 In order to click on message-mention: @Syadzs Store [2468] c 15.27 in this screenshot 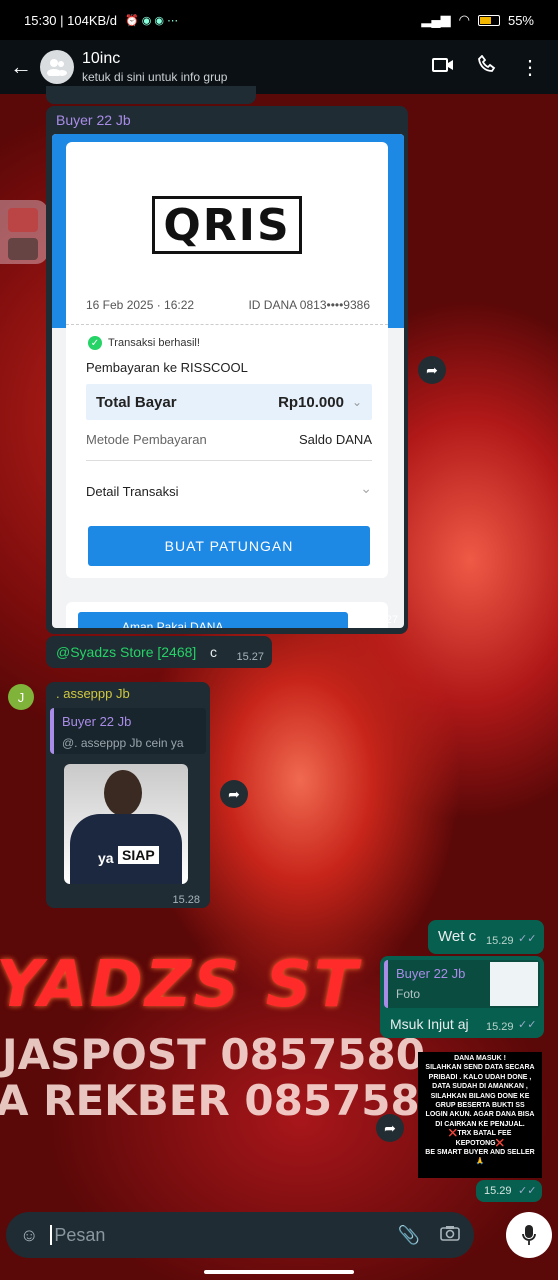, I will do `click(159, 652)`.